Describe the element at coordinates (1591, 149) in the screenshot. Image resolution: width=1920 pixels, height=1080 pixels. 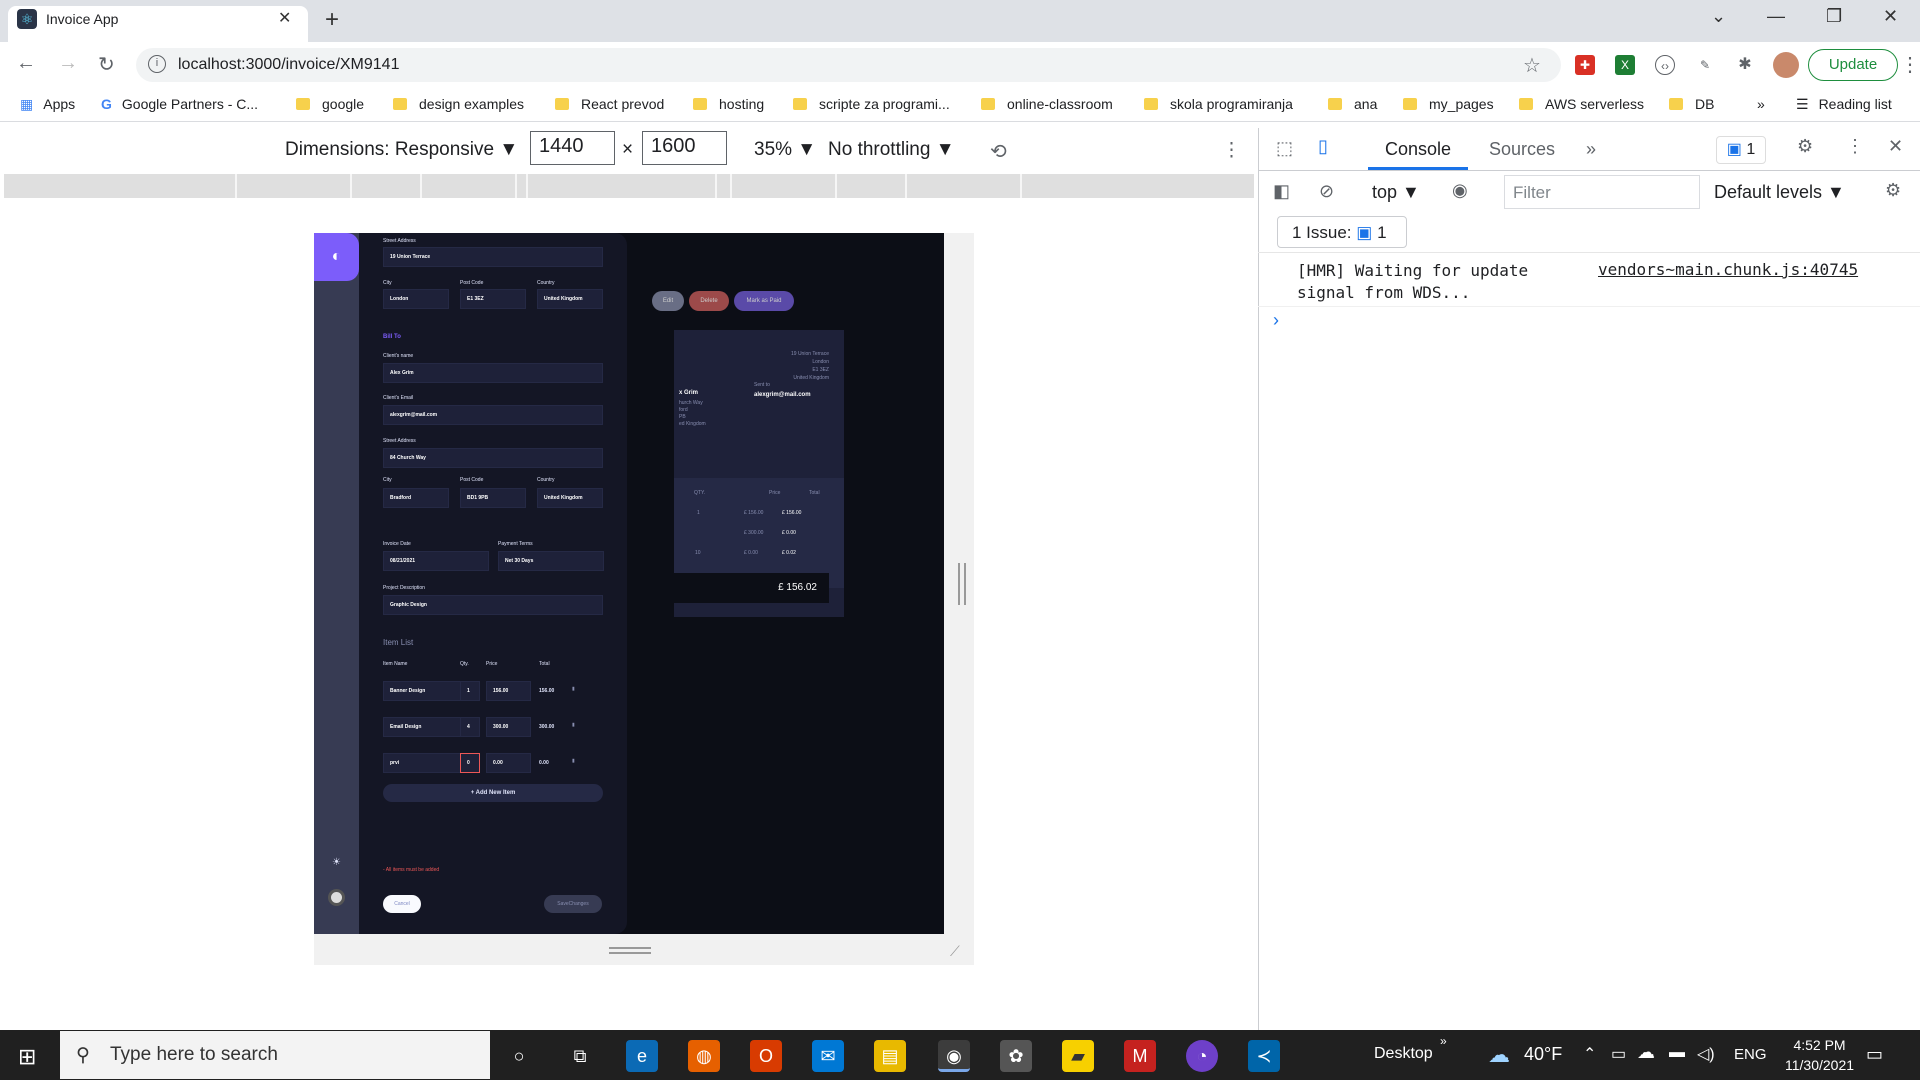
I see `more-tabs-icon: »` at that location.